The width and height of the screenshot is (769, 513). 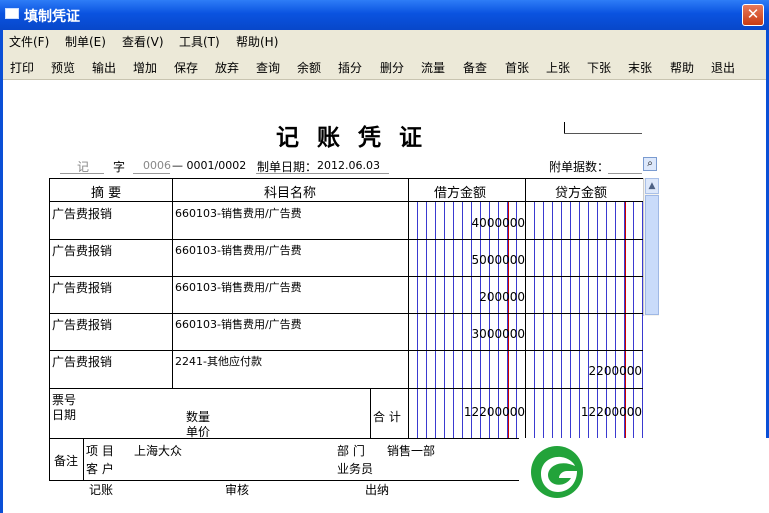 What do you see at coordinates (290, 193) in the screenshot?
I see `header-account: 科目名称` at bounding box center [290, 193].